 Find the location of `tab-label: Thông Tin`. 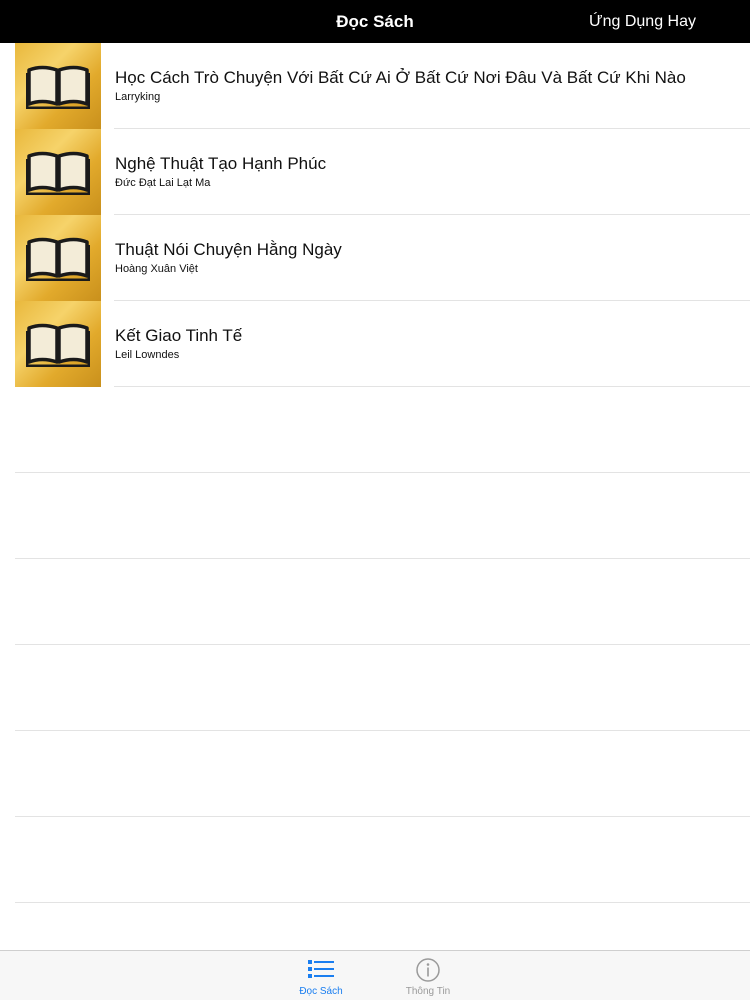

tab-label: Thông Tin is located at coordinates (428, 991).